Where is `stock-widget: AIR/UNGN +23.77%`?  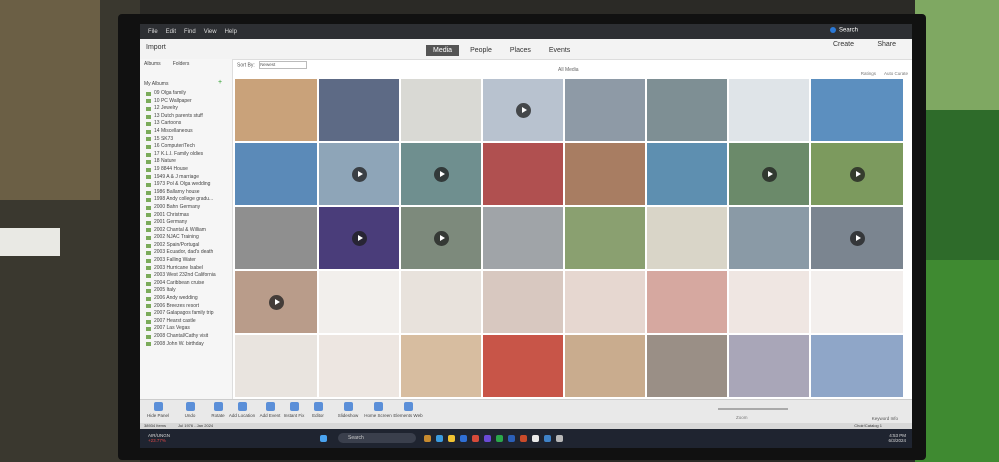
stock-widget: AIR/UNGN +23.77% is located at coordinates (159, 438).